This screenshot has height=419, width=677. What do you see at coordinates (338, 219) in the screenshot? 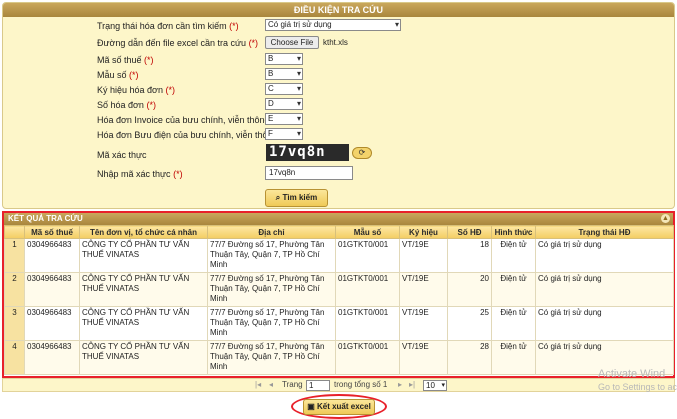
I see `results-title: KẾT QUẢ TRA CỨU ▲` at bounding box center [338, 219].